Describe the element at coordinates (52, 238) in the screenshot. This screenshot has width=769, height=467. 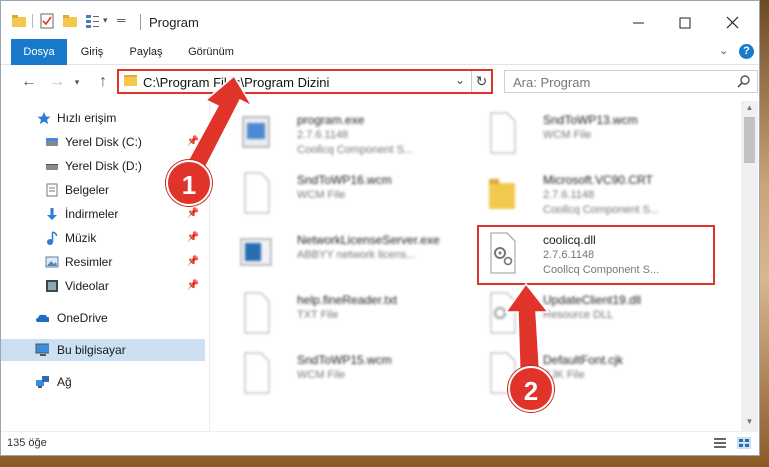
I see `music-icon` at that location.